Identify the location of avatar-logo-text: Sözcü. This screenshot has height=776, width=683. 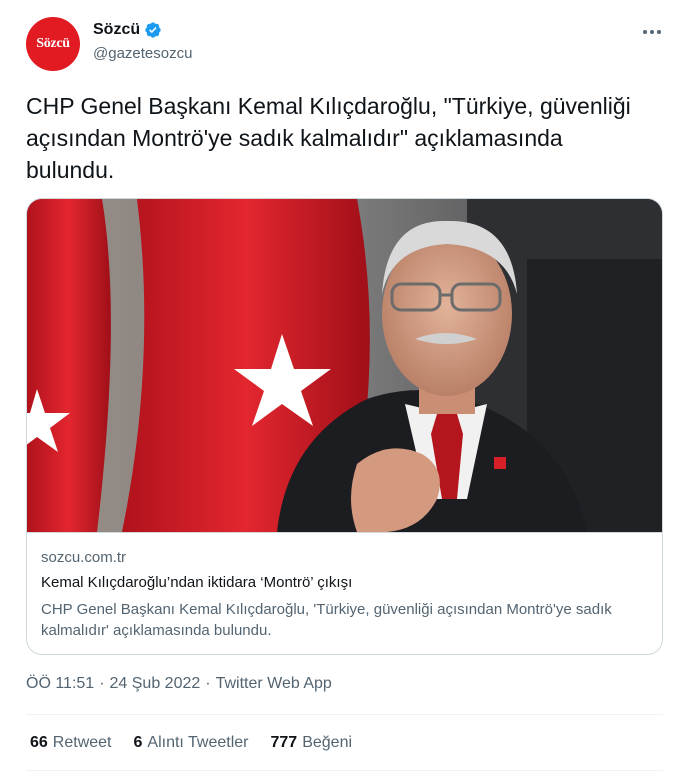
(53, 43).